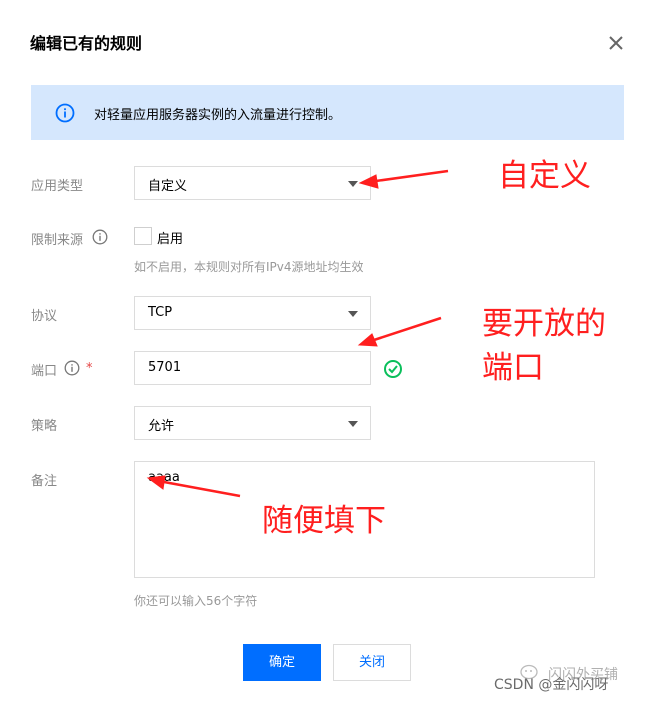  What do you see at coordinates (65, 113) in the screenshot?
I see `info-icon` at bounding box center [65, 113].